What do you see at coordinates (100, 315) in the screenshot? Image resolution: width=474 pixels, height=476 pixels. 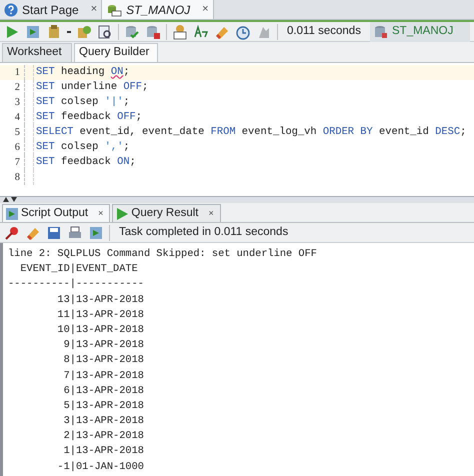 I see `output-line: 11|13-APR-2018` at bounding box center [100, 315].